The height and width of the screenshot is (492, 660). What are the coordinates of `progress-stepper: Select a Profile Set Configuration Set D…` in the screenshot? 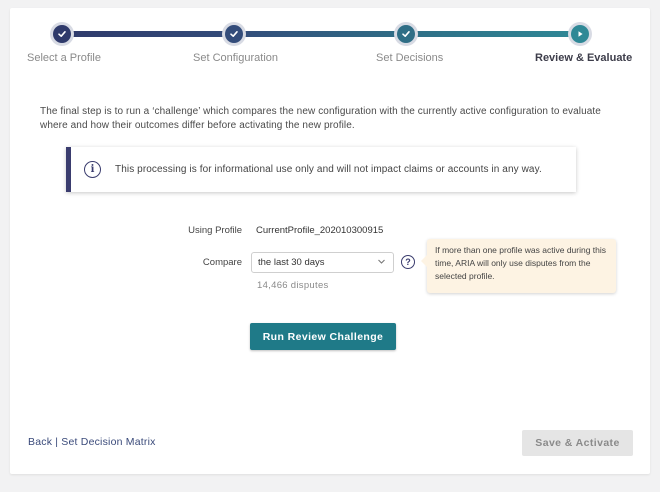 It's located at (330, 35).